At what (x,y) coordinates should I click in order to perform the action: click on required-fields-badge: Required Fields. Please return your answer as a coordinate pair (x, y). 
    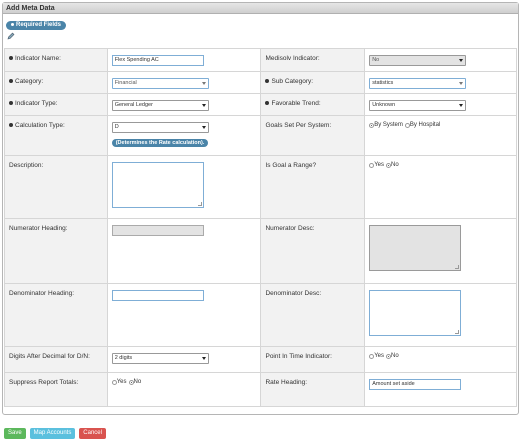
    Looking at the image, I should click on (36, 25).